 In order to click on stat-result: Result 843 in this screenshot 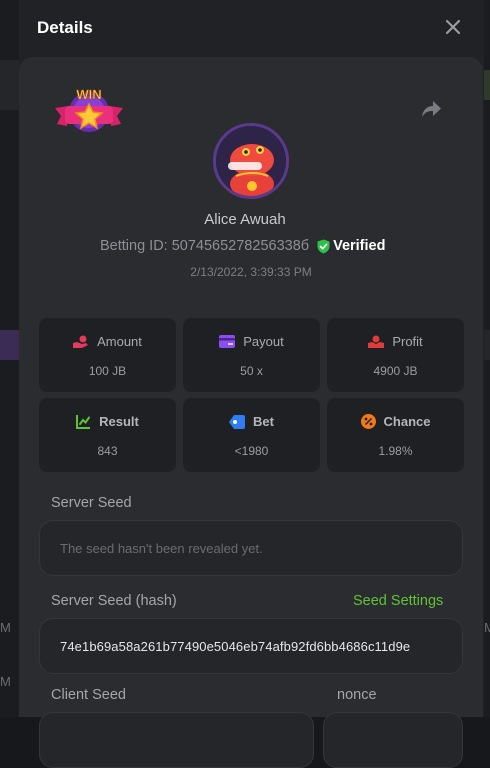, I will do `click(107, 435)`.